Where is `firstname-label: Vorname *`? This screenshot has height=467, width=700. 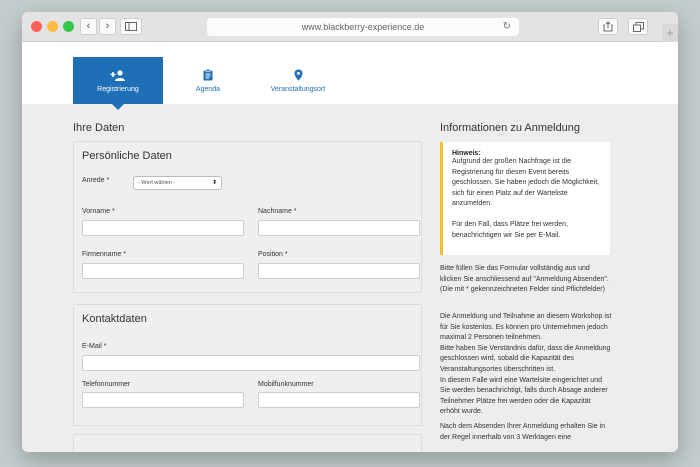 firstname-label: Vorname * is located at coordinates (98, 211).